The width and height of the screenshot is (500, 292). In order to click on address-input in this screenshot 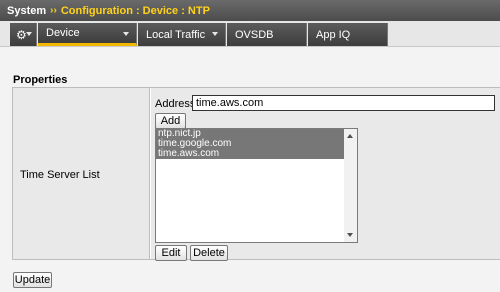, I will do `click(343, 103)`.